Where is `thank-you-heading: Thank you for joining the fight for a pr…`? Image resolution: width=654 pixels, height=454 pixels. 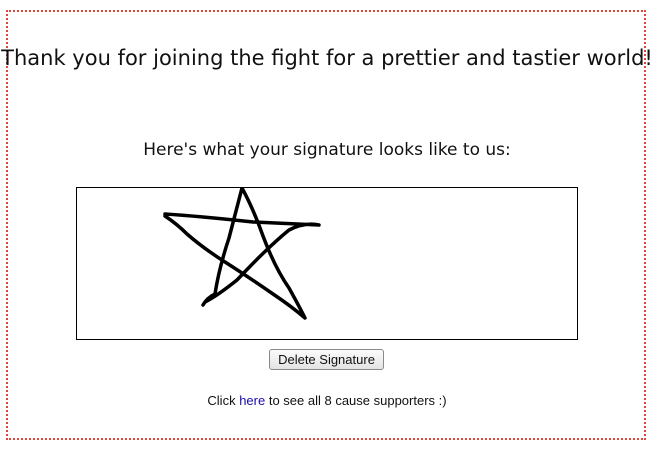
thank-you-heading: Thank you for joining the fight for a pr… is located at coordinates (327, 58).